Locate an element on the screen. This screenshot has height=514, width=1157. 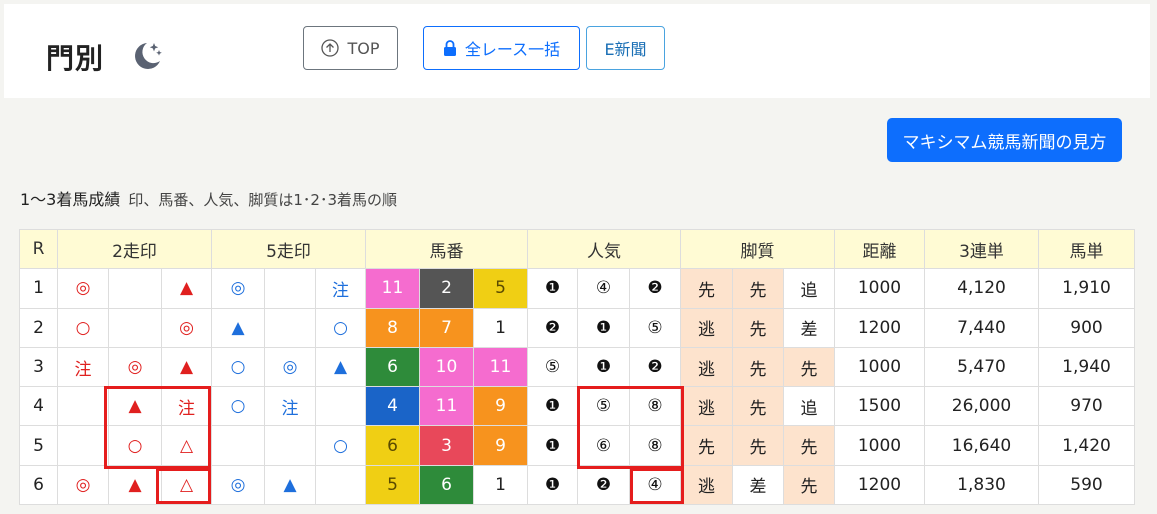
race-number-cell: 5 is located at coordinates (38, 445).